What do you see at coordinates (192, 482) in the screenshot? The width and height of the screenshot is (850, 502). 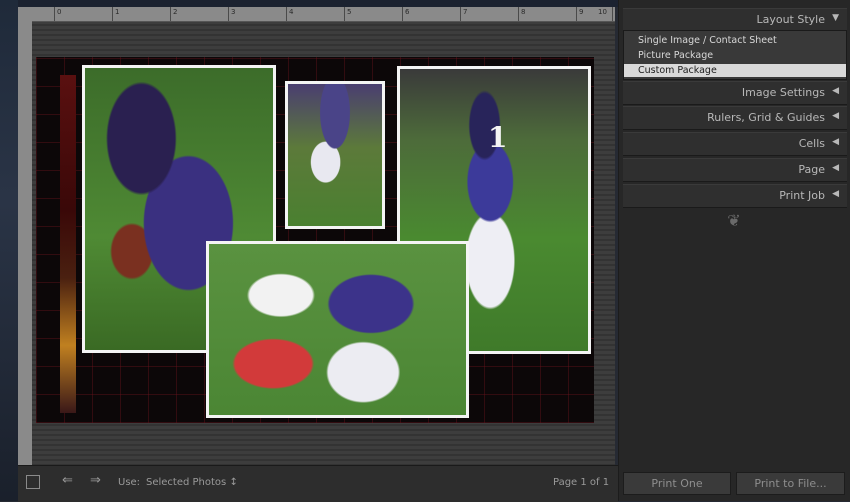 I see `use-selector: Selected Photos ↕` at bounding box center [192, 482].